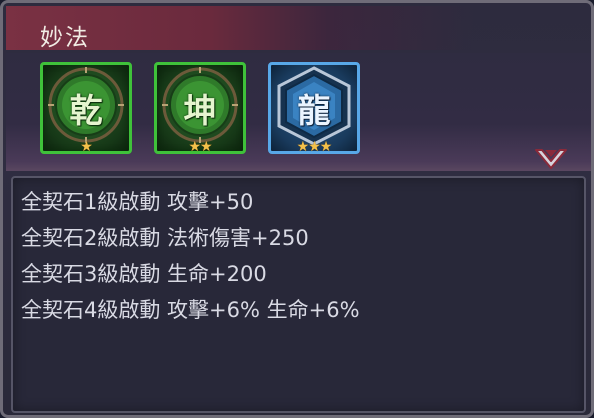  What do you see at coordinates (190, 310) in the screenshot?
I see `bonus-line: 全契石4級啟動 攻擊+6% 生命+6%` at bounding box center [190, 310].